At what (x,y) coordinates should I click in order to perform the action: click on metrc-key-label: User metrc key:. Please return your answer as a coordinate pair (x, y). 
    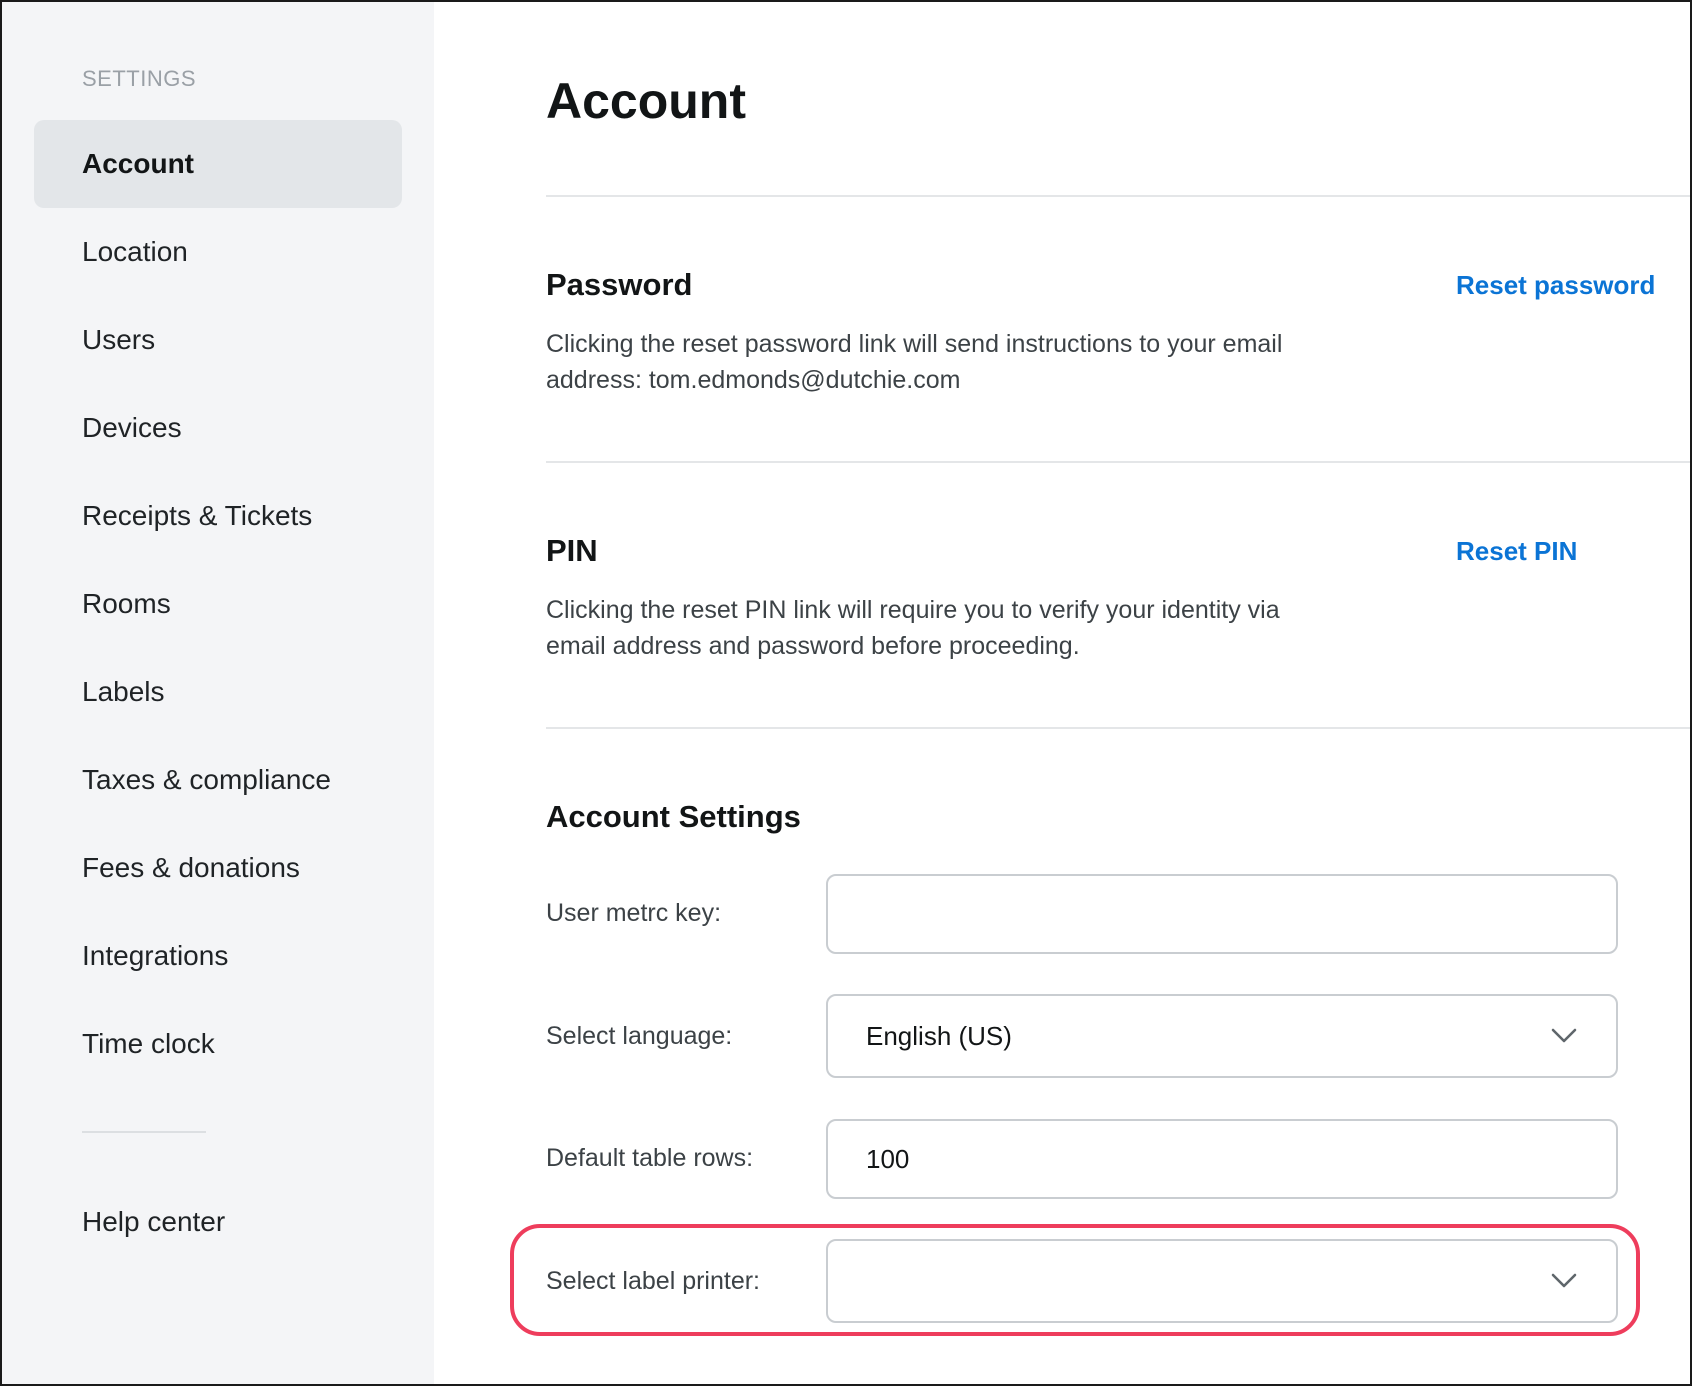
    Looking at the image, I should click on (634, 913).